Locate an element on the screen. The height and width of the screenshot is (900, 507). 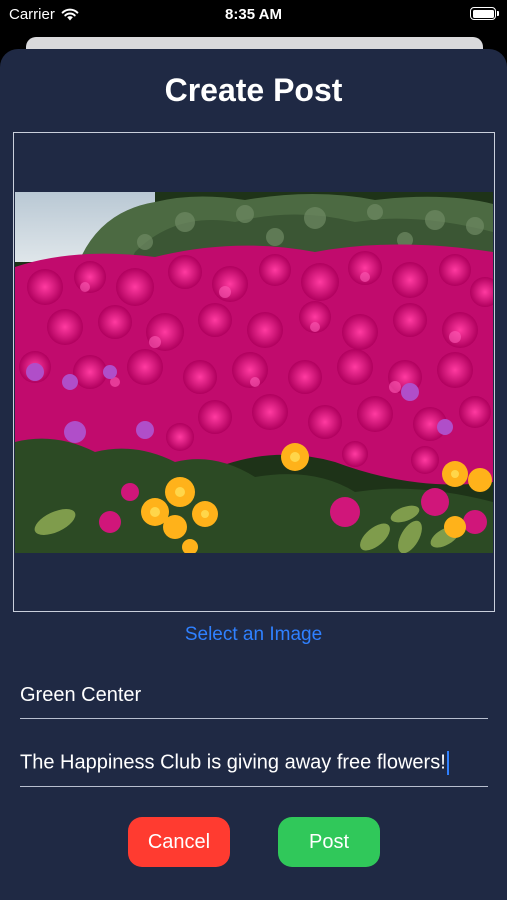
status-bar: Carrier 8:35 AM is located at coordinates (253, 15).